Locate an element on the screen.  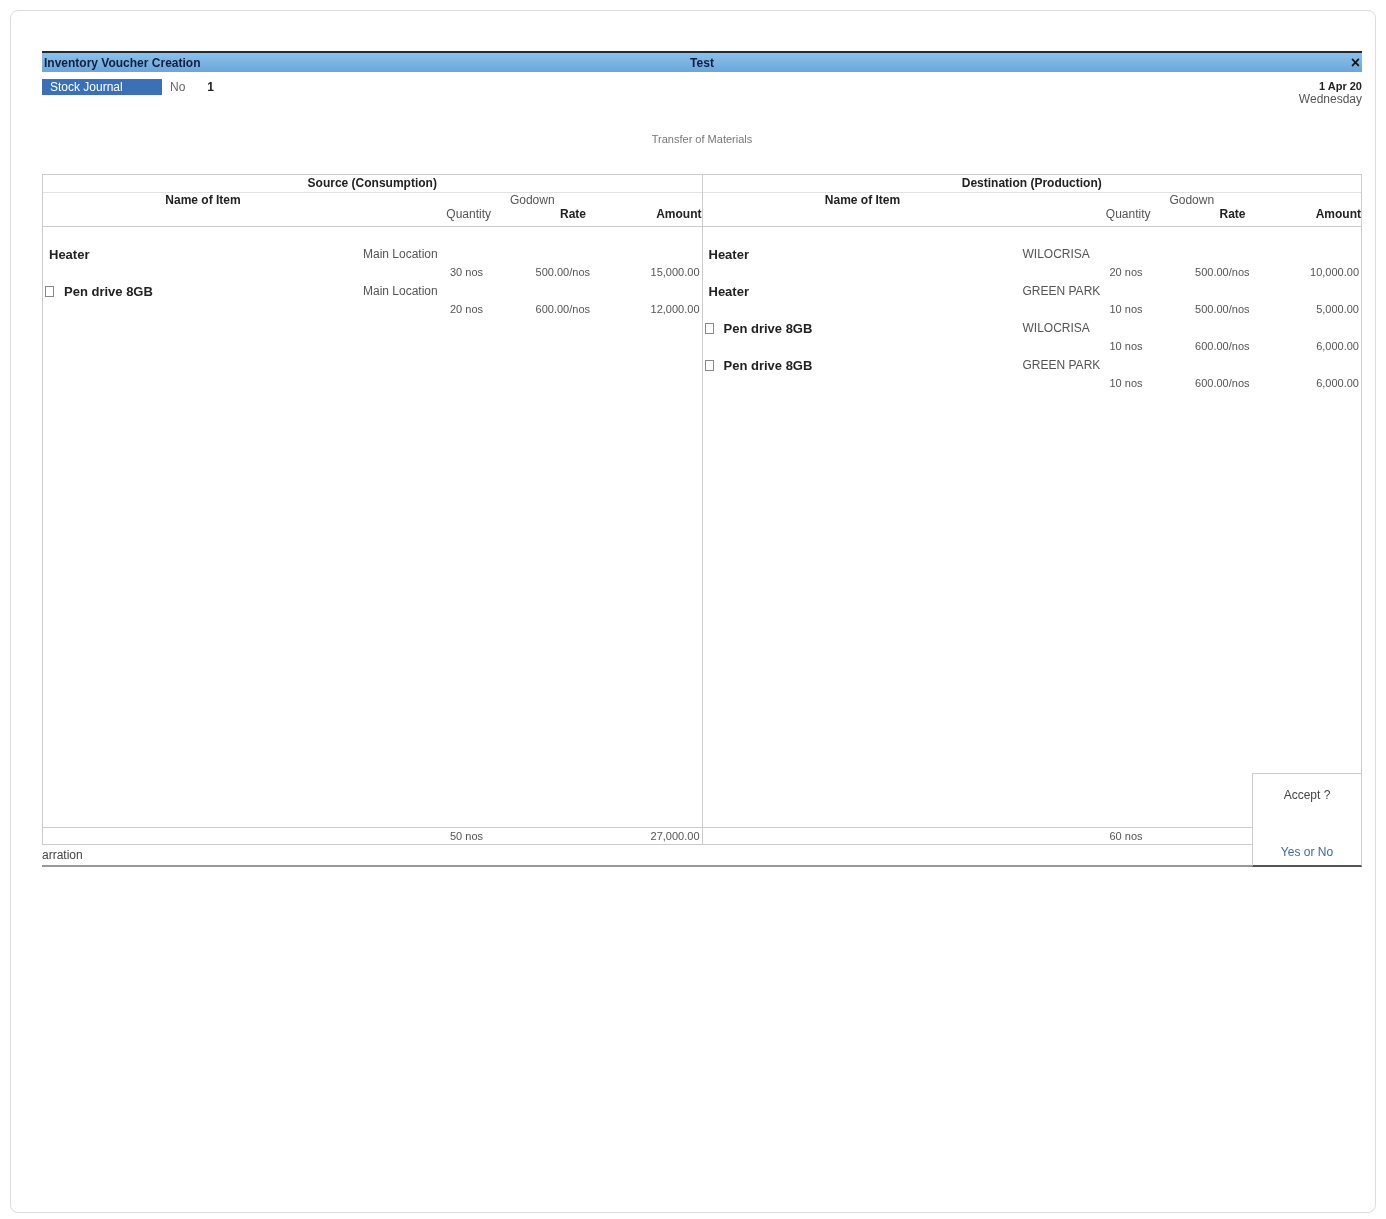
section-title: Destination (Production) is located at coordinates (1031, 183).